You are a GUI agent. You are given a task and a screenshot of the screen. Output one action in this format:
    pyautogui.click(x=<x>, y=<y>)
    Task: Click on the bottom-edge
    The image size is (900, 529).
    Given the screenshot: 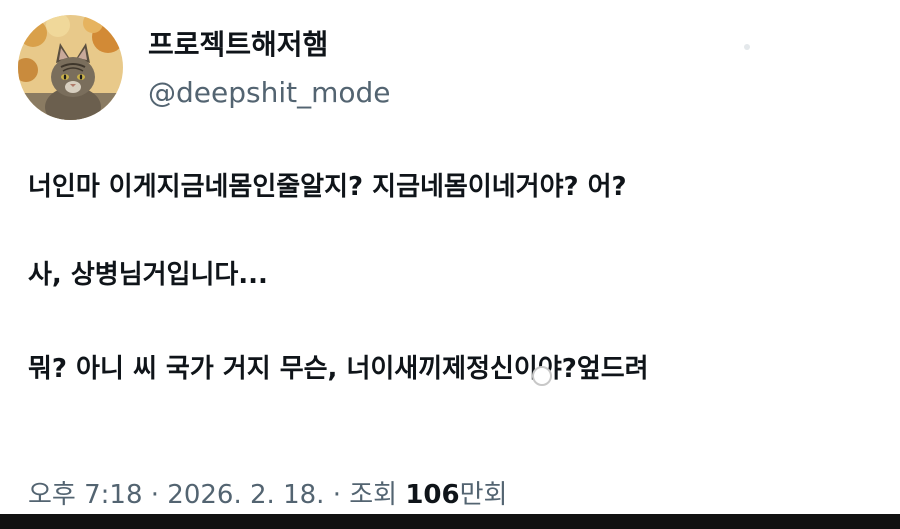 What is the action you would take?
    pyautogui.click(x=450, y=521)
    